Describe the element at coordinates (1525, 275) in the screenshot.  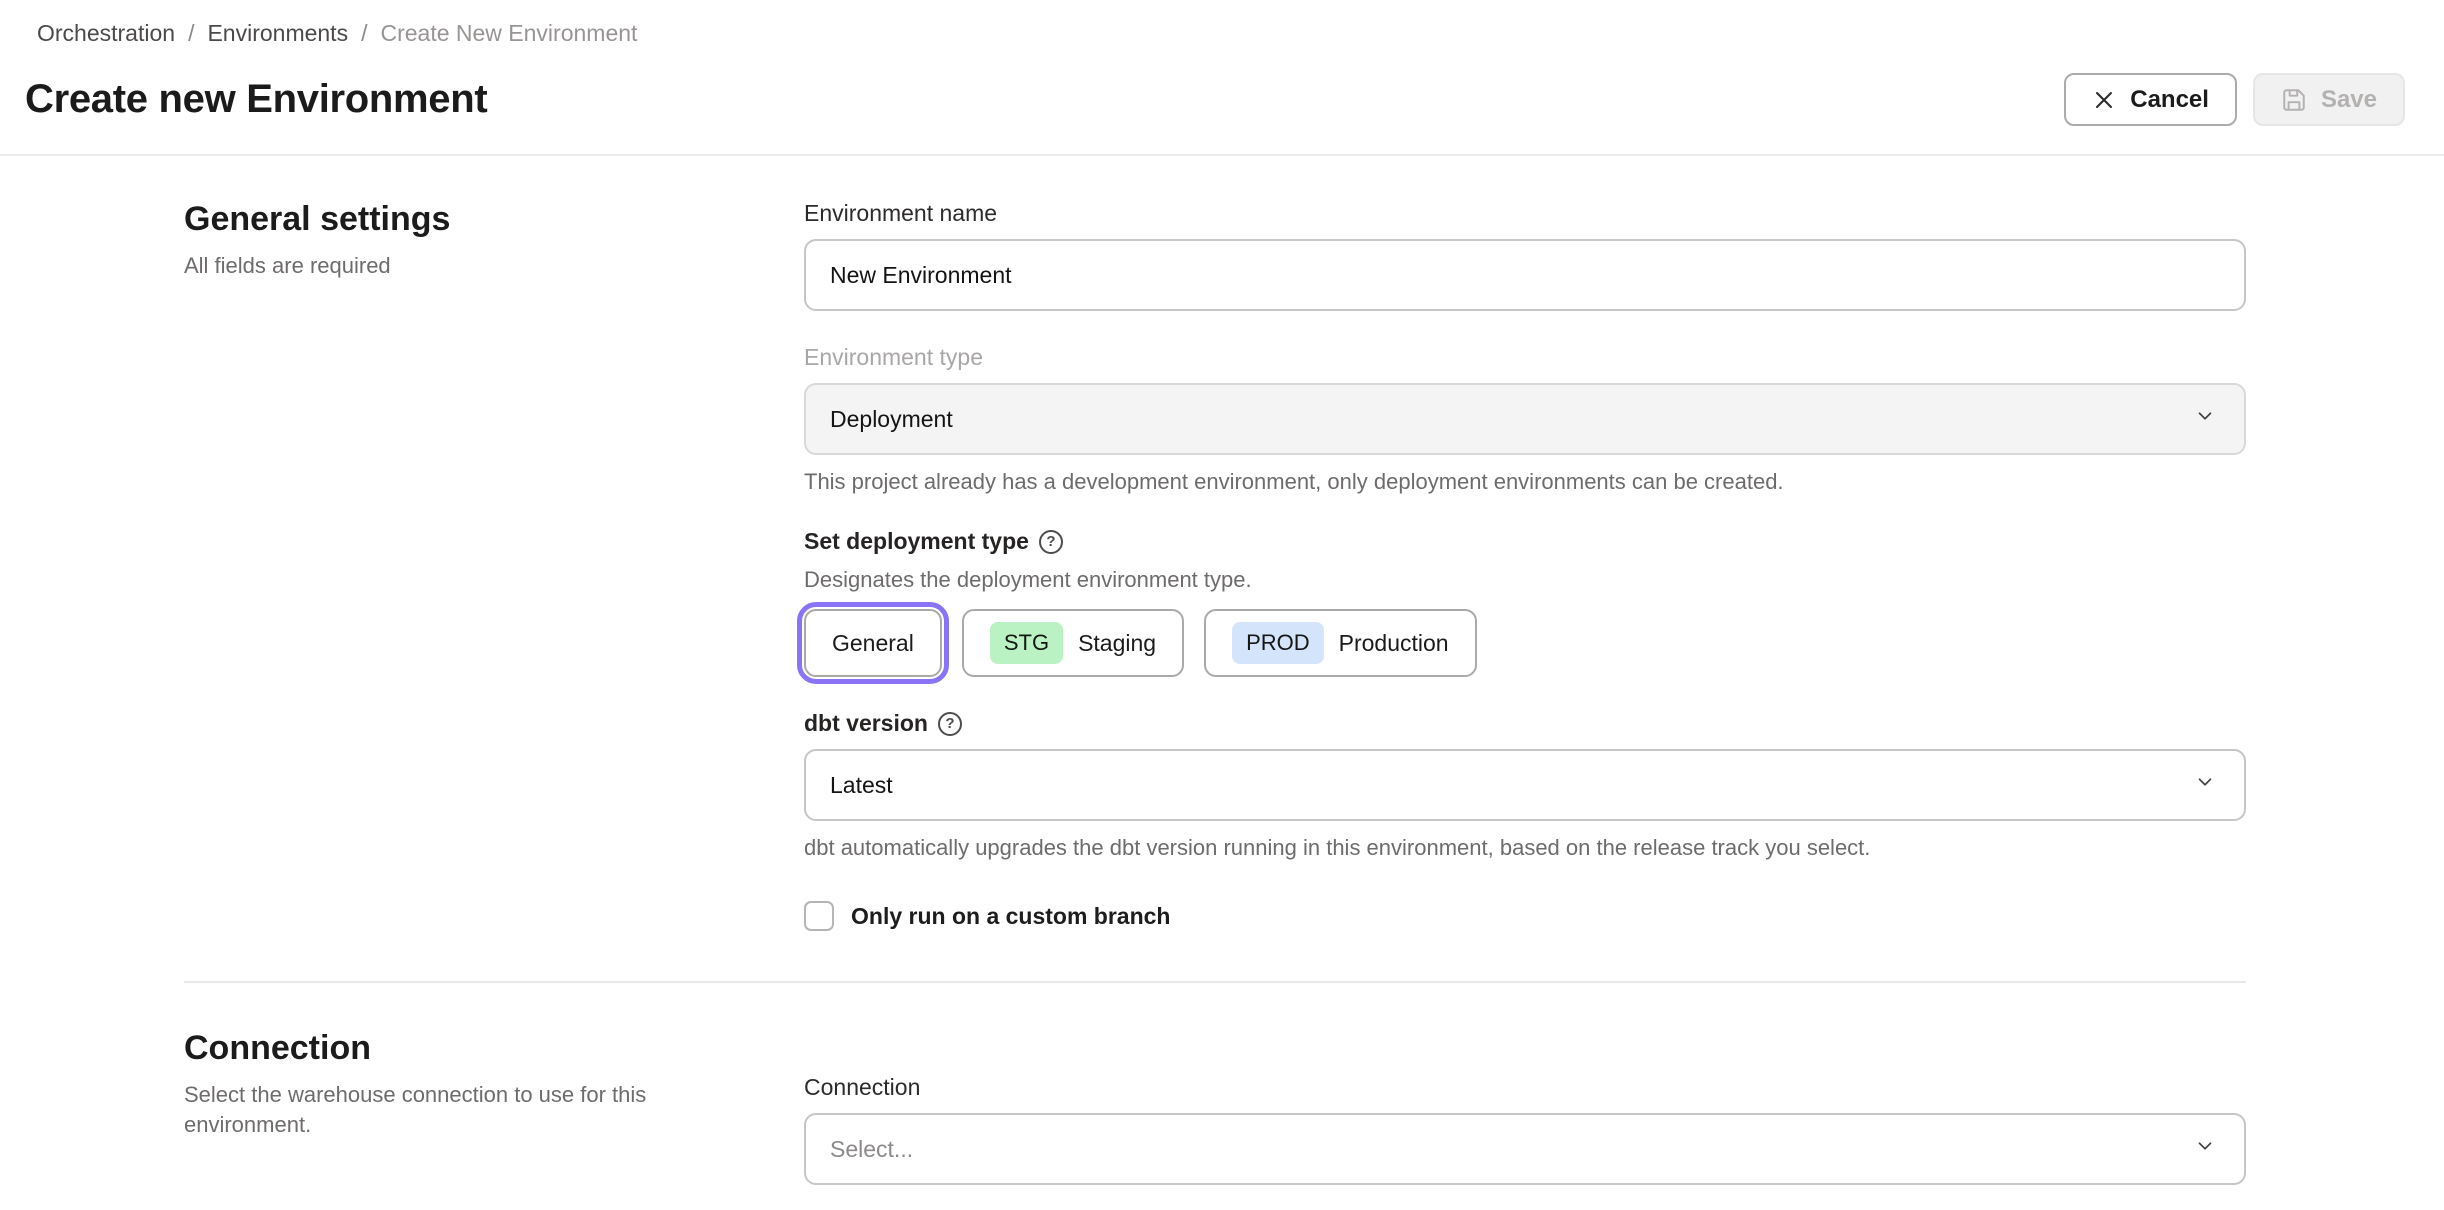
I see `environment-name-input` at that location.